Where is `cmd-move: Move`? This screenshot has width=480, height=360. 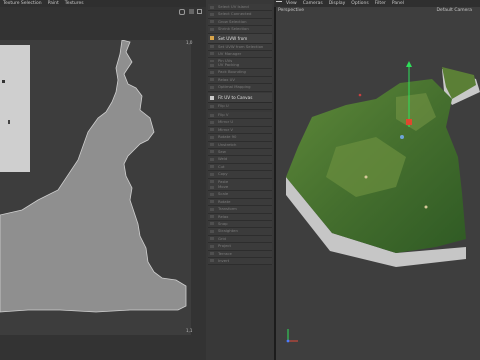
cmd-move: Move is located at coordinates (240, 188).